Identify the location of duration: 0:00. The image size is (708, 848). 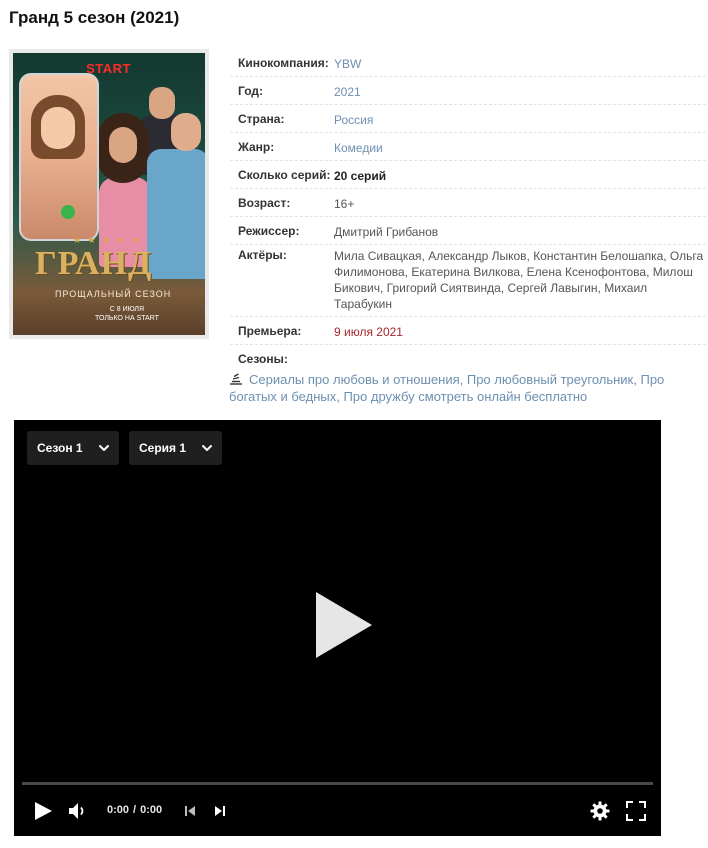
(151, 810).